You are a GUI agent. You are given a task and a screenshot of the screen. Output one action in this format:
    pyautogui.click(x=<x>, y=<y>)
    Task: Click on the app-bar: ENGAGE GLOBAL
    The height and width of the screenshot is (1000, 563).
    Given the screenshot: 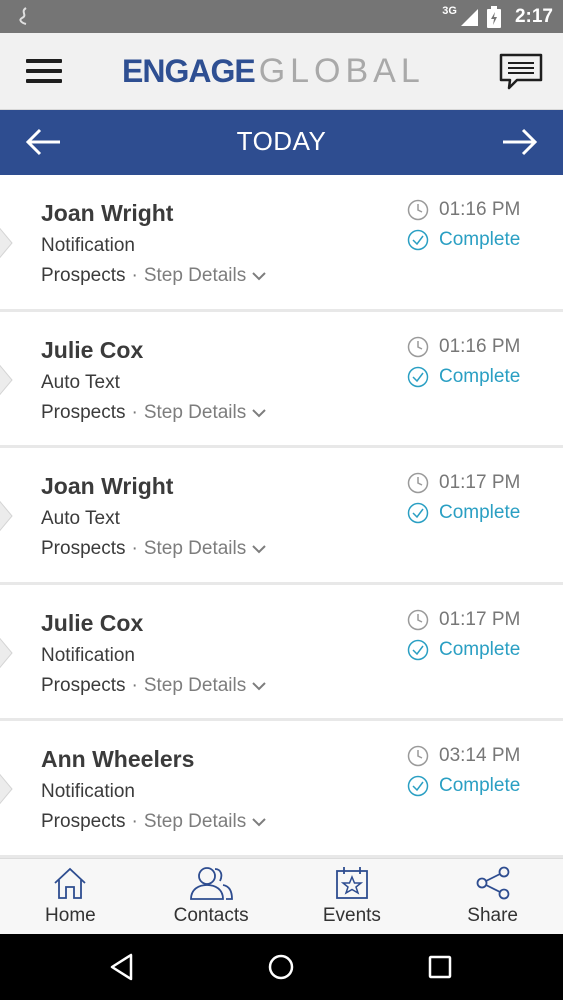 What is the action you would take?
    pyautogui.click(x=281, y=71)
    